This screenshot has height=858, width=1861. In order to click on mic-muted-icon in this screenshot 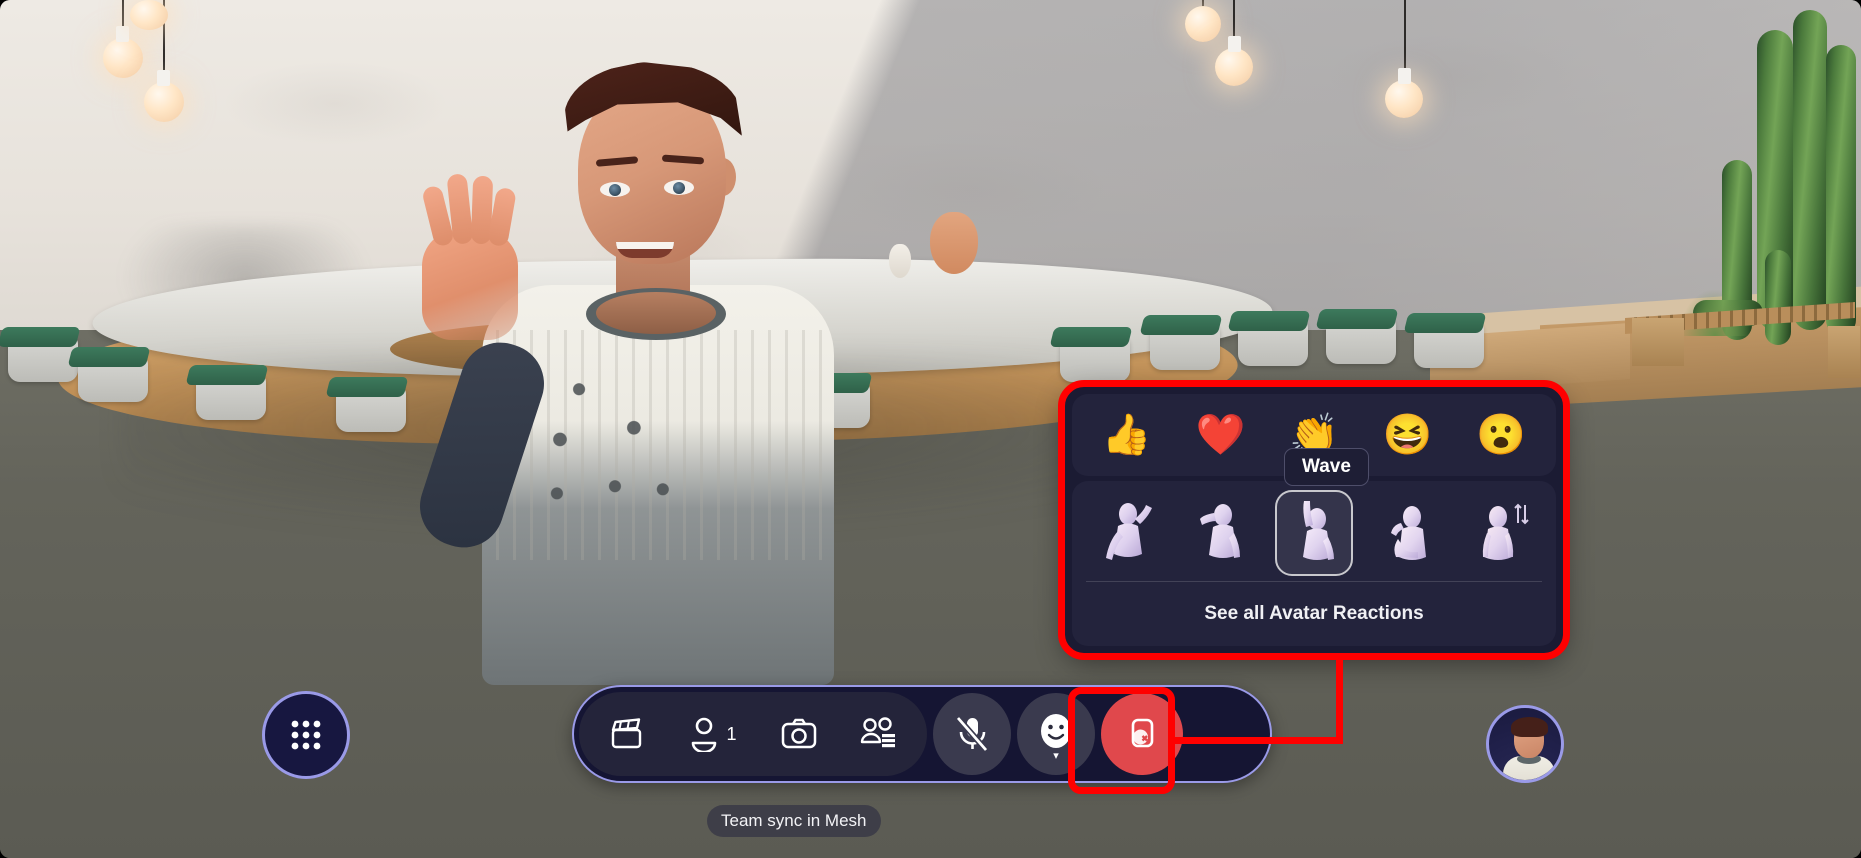, I will do `click(972, 734)`.